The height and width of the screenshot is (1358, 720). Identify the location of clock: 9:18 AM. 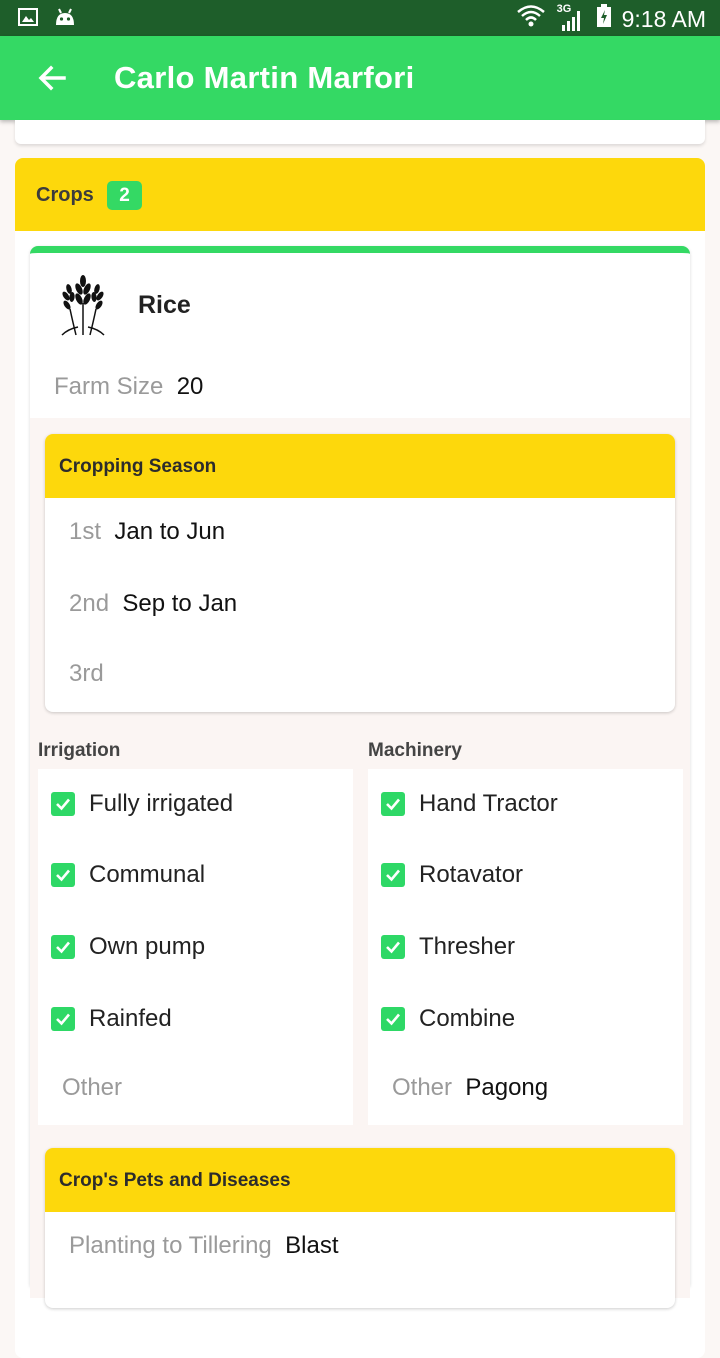
(663, 18).